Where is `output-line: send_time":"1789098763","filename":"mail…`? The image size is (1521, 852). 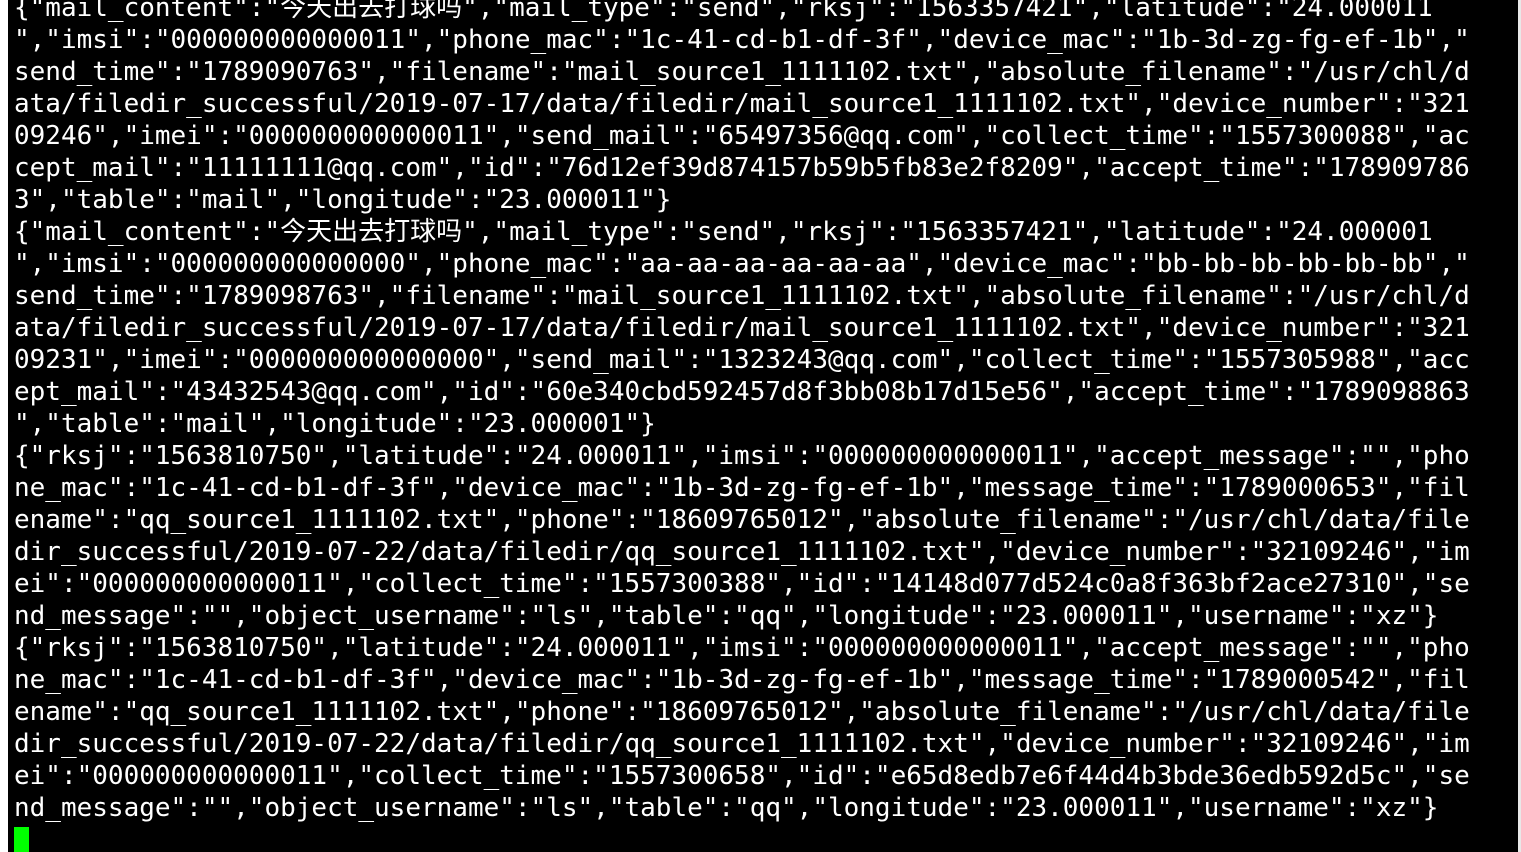 output-line: send_time":"1789098763","filename":"mail… is located at coordinates (742, 296).